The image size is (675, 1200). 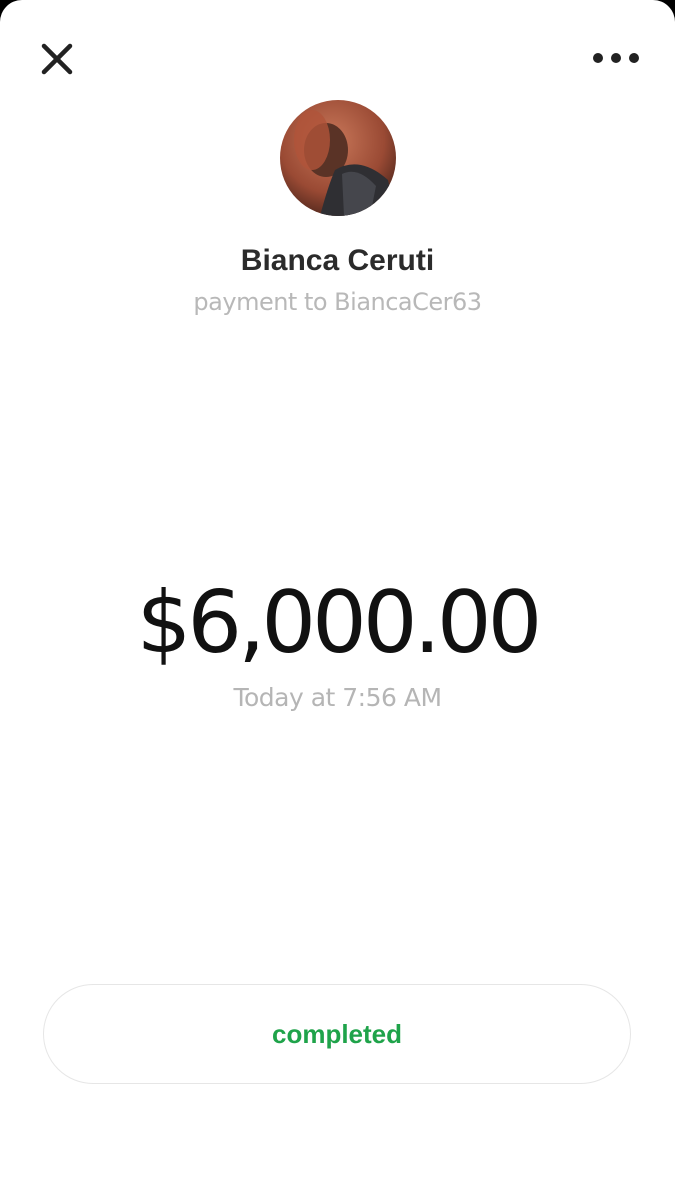 What do you see at coordinates (338, 158) in the screenshot?
I see `avatar` at bounding box center [338, 158].